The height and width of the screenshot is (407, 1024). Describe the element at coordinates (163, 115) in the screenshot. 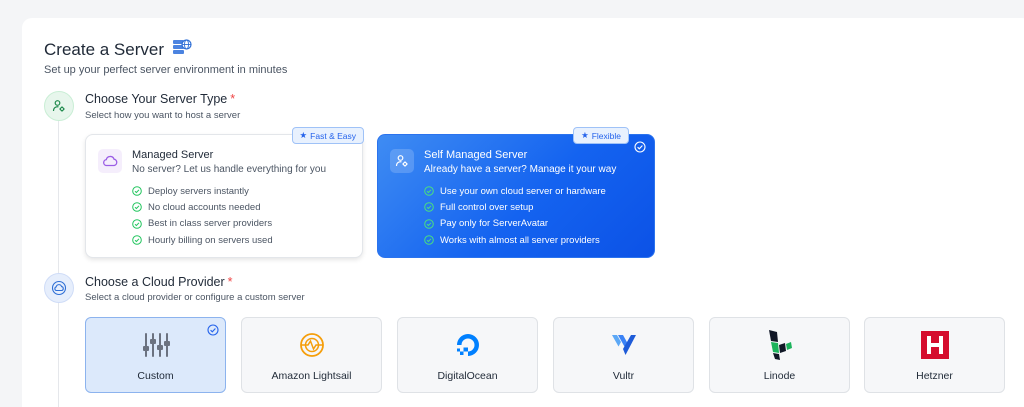

I see `step1-description: Select how you want to host a server` at that location.